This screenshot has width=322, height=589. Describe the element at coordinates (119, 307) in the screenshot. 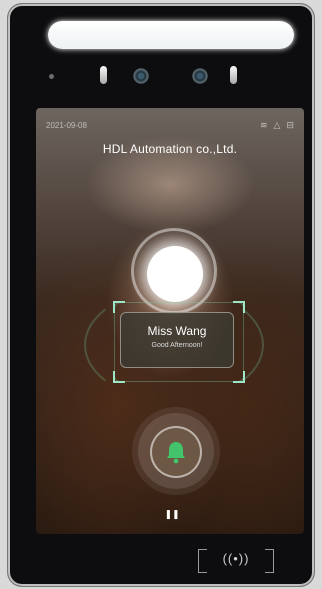

I see `scan-corner-tl` at that location.